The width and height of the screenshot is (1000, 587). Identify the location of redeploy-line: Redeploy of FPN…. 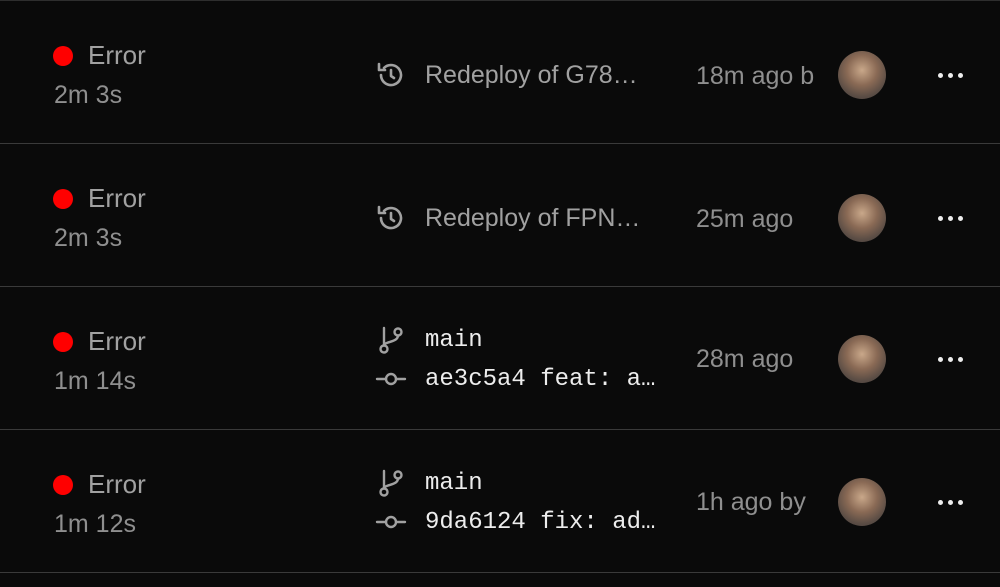
(519, 218).